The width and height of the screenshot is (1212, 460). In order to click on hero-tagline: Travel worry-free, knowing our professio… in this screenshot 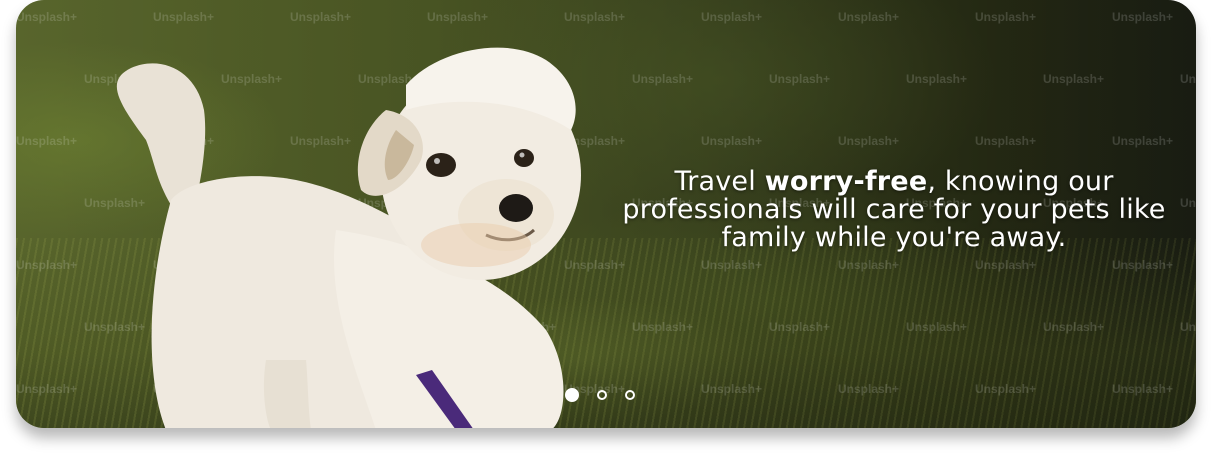, I will do `click(894, 210)`.